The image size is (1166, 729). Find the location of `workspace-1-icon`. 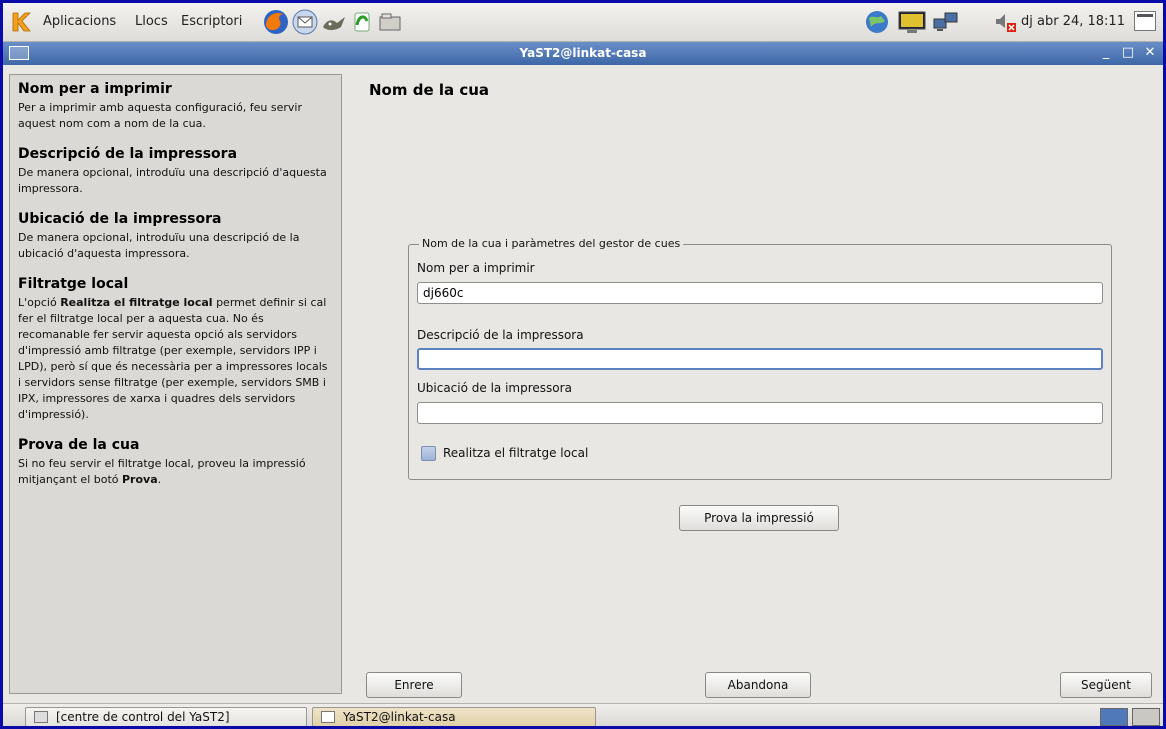

workspace-1-icon is located at coordinates (1114, 717).